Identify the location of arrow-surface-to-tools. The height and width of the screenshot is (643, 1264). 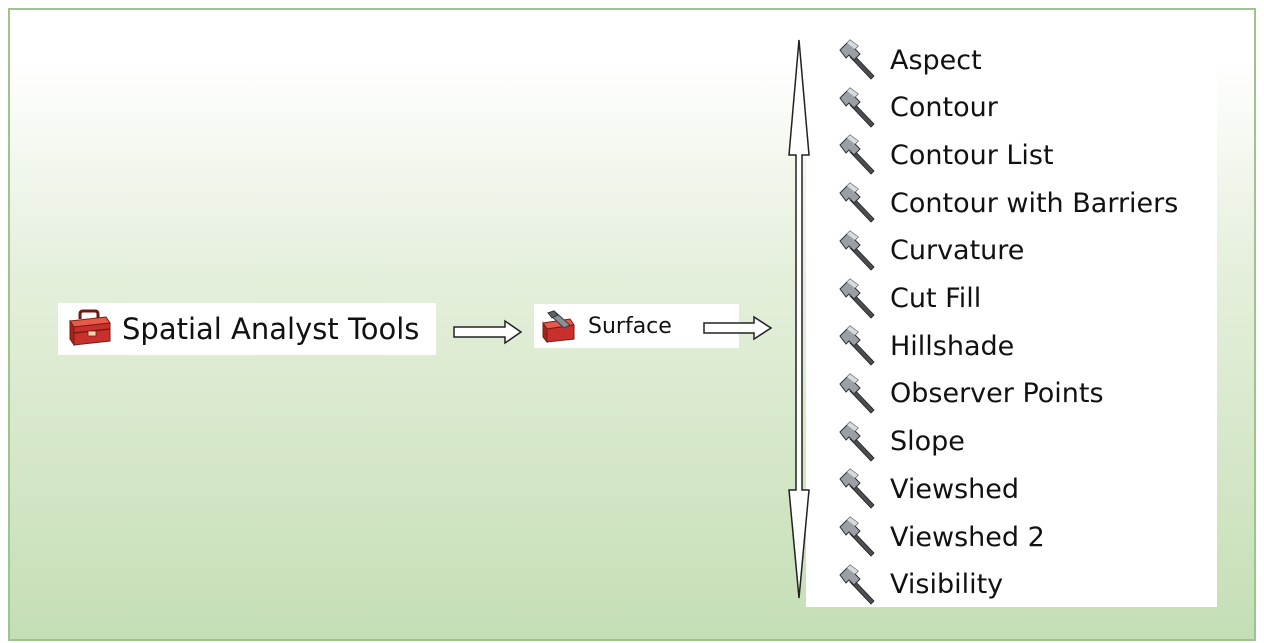
(738, 328).